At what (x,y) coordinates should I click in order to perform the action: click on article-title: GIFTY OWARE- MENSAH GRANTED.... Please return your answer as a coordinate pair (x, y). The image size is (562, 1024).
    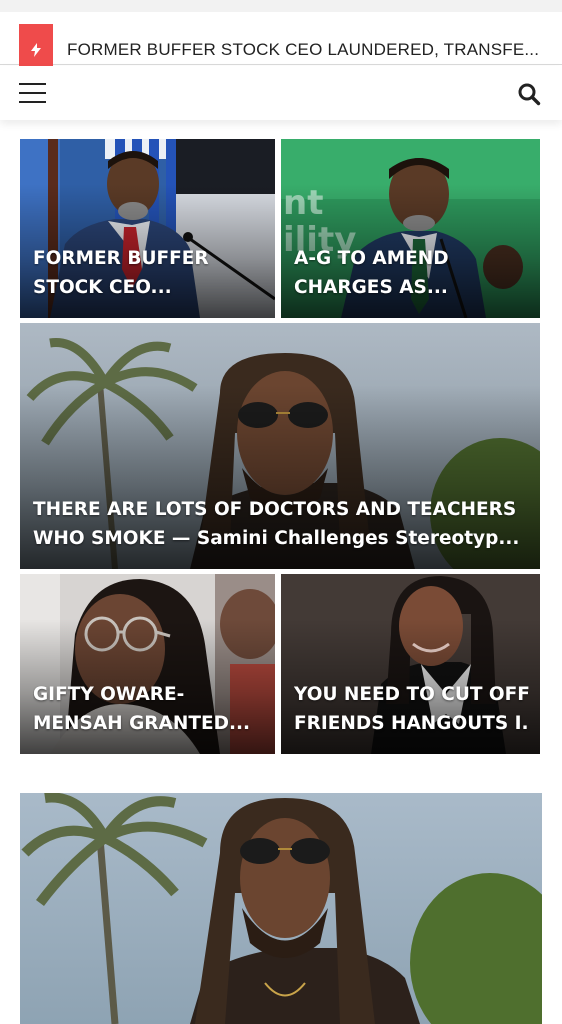
    Looking at the image, I should click on (149, 709).